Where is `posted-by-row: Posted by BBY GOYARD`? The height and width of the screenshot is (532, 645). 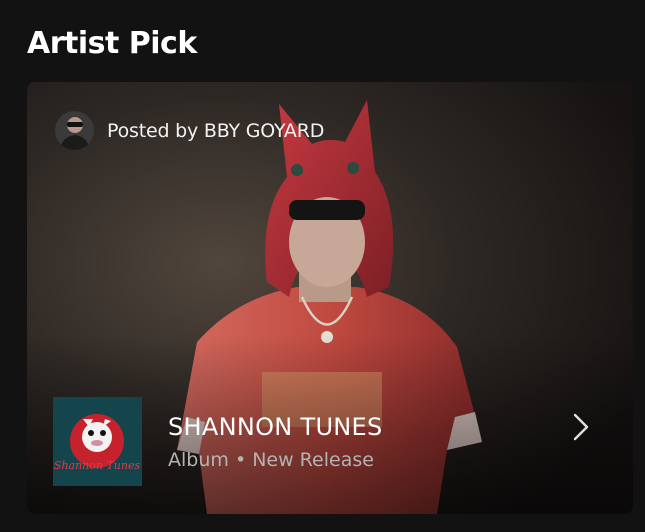
posted-by-row: Posted by BBY GOYARD is located at coordinates (189, 130).